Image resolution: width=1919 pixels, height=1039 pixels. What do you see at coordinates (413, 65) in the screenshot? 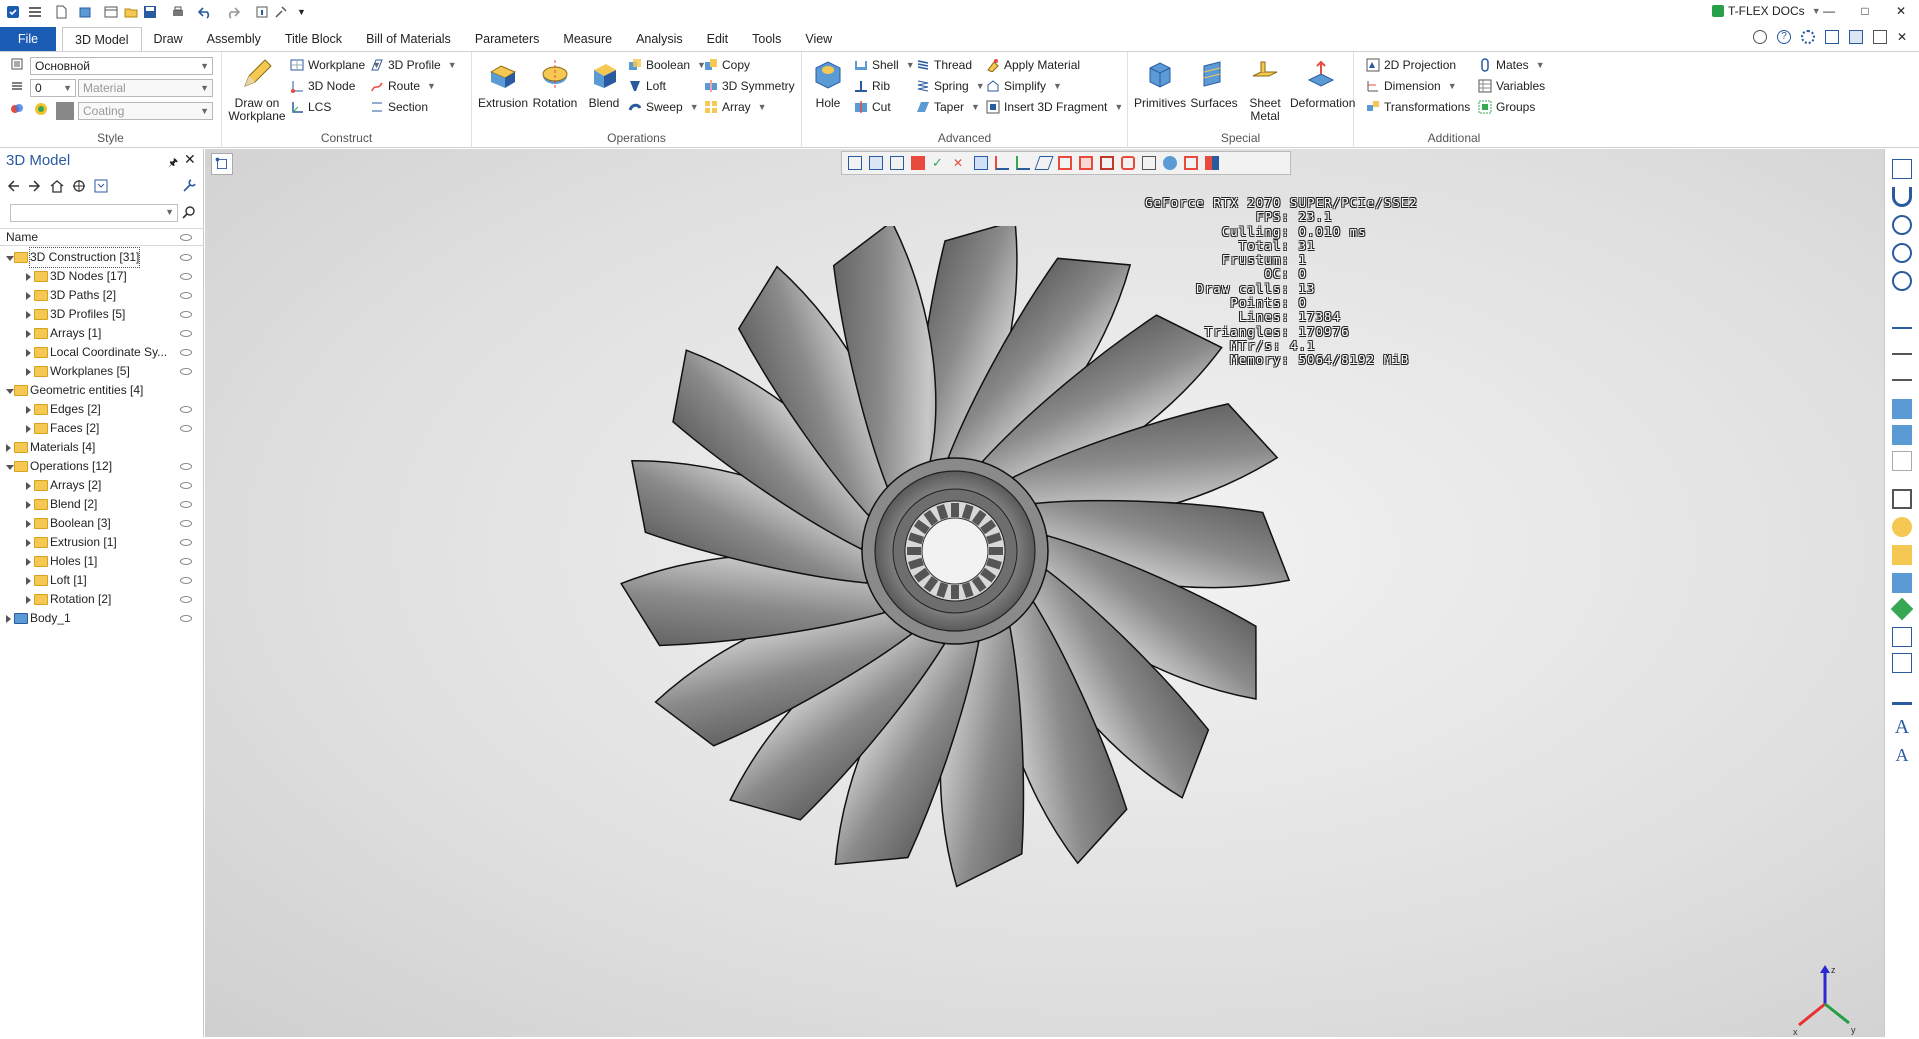
I see `3d-profile-button: 3D Profile ▼` at bounding box center [413, 65].